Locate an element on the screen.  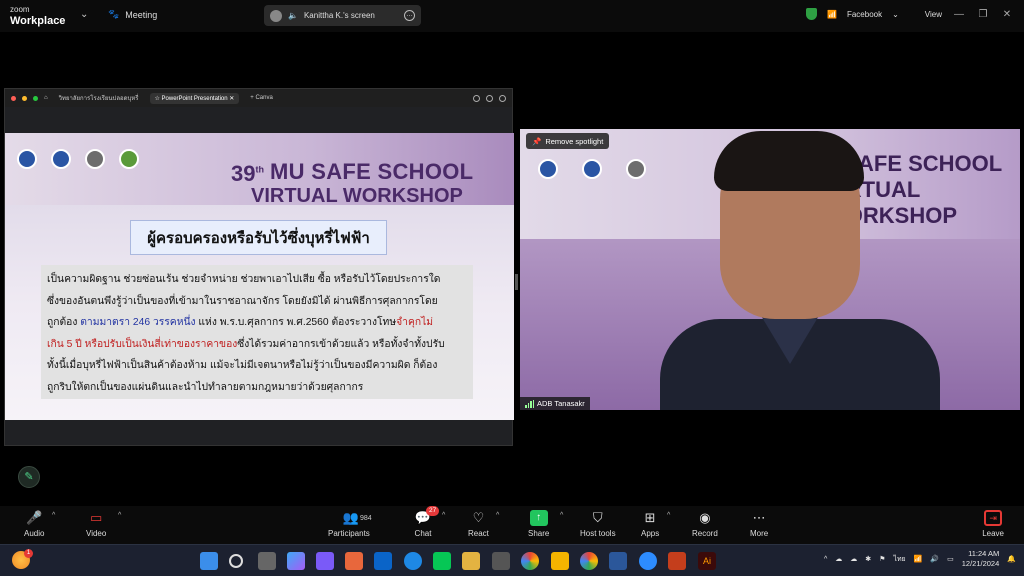
volume-icon: 🔊 is located at coordinates (934, 559).